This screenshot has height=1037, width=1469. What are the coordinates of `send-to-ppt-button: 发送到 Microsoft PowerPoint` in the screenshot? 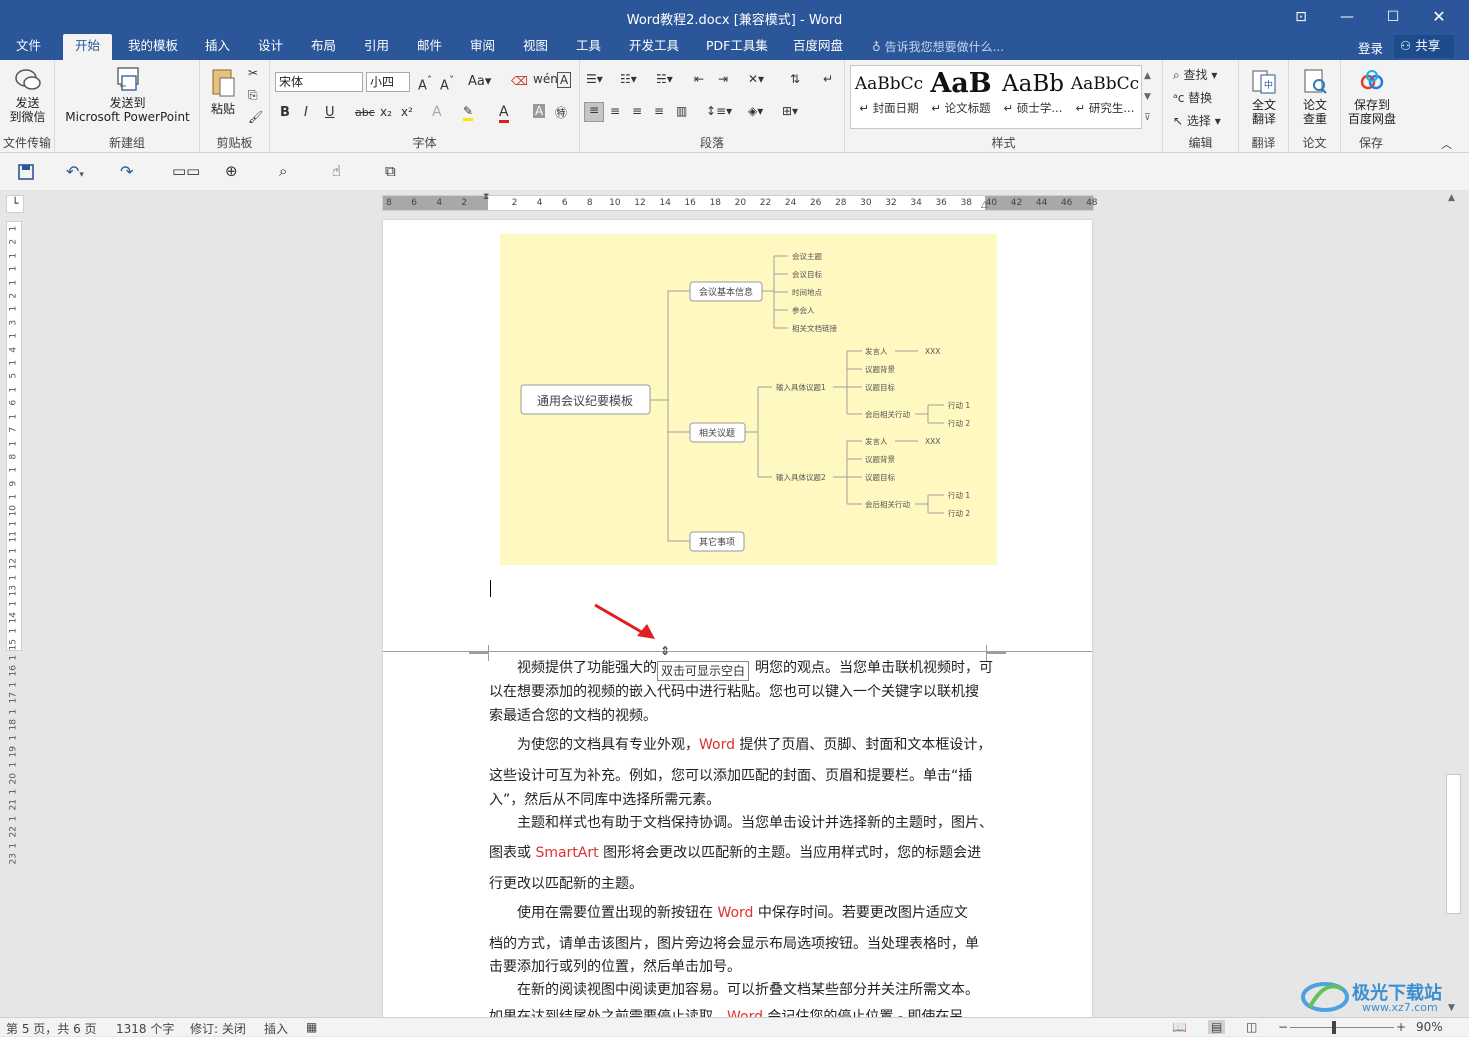 It's located at (127, 95).